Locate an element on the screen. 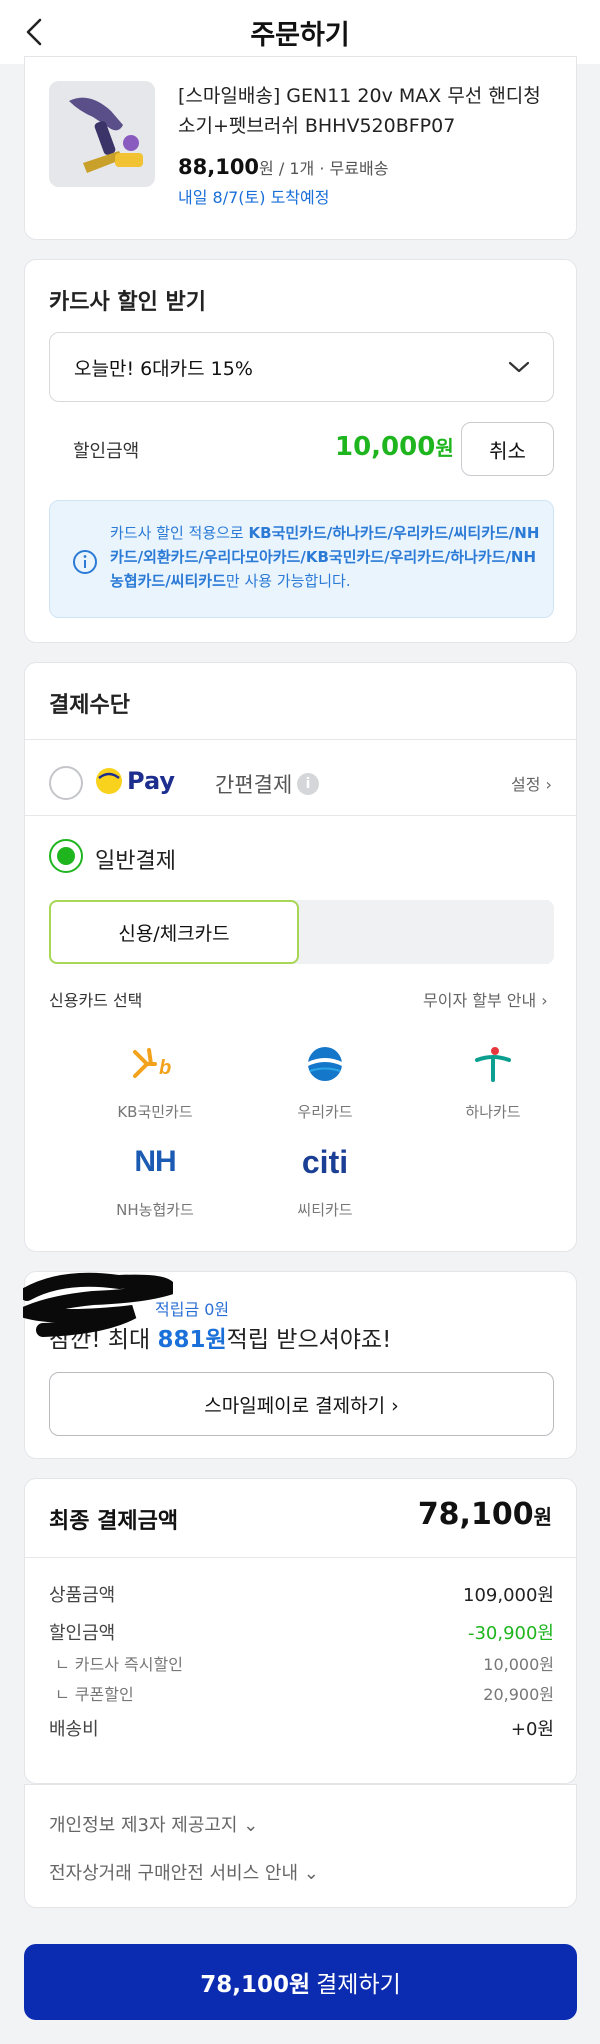 Image resolution: width=600 pixels, height=2044 pixels. card-discount-selected: 오늘만! 6대카드 15% is located at coordinates (163, 368).